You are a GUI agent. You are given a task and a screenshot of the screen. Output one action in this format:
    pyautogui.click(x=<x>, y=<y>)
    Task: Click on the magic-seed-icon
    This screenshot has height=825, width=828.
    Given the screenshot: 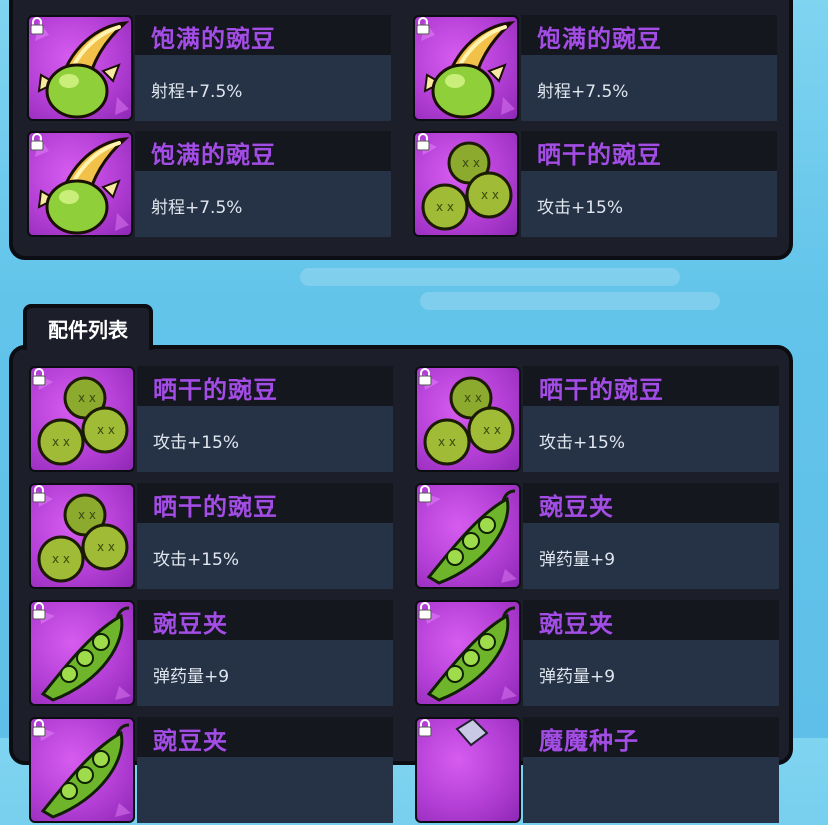 What is the action you would take?
    pyautogui.click(x=468, y=770)
    